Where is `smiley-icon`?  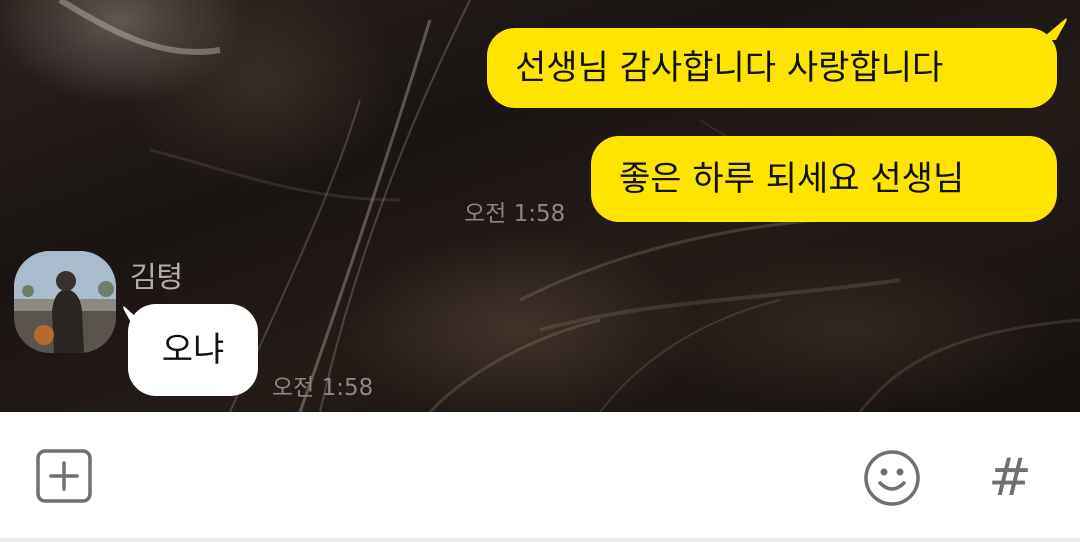
smiley-icon is located at coordinates (892, 478).